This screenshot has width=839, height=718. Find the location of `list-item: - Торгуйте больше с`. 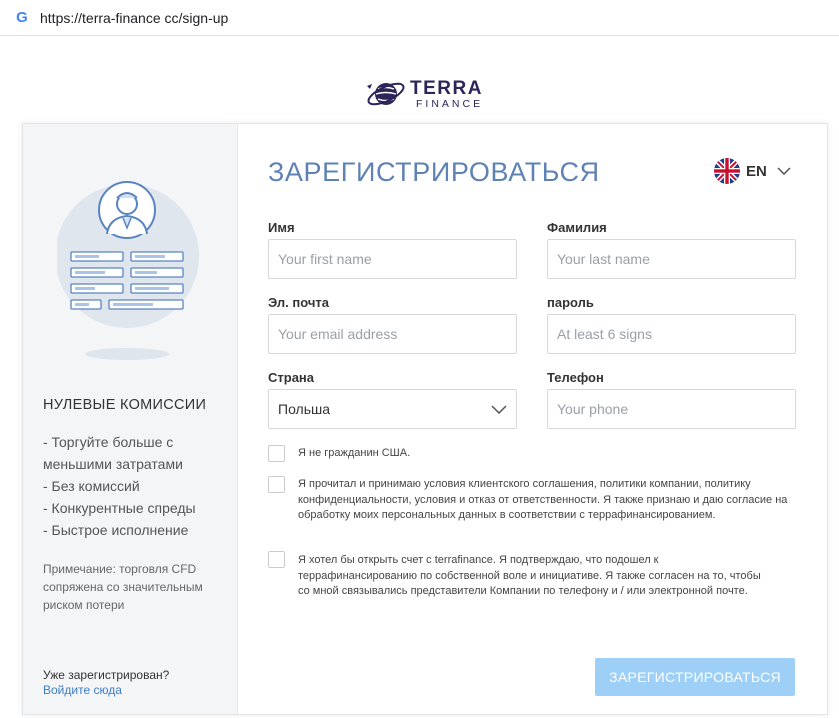

list-item: - Торгуйте больше с is located at coordinates (108, 442).